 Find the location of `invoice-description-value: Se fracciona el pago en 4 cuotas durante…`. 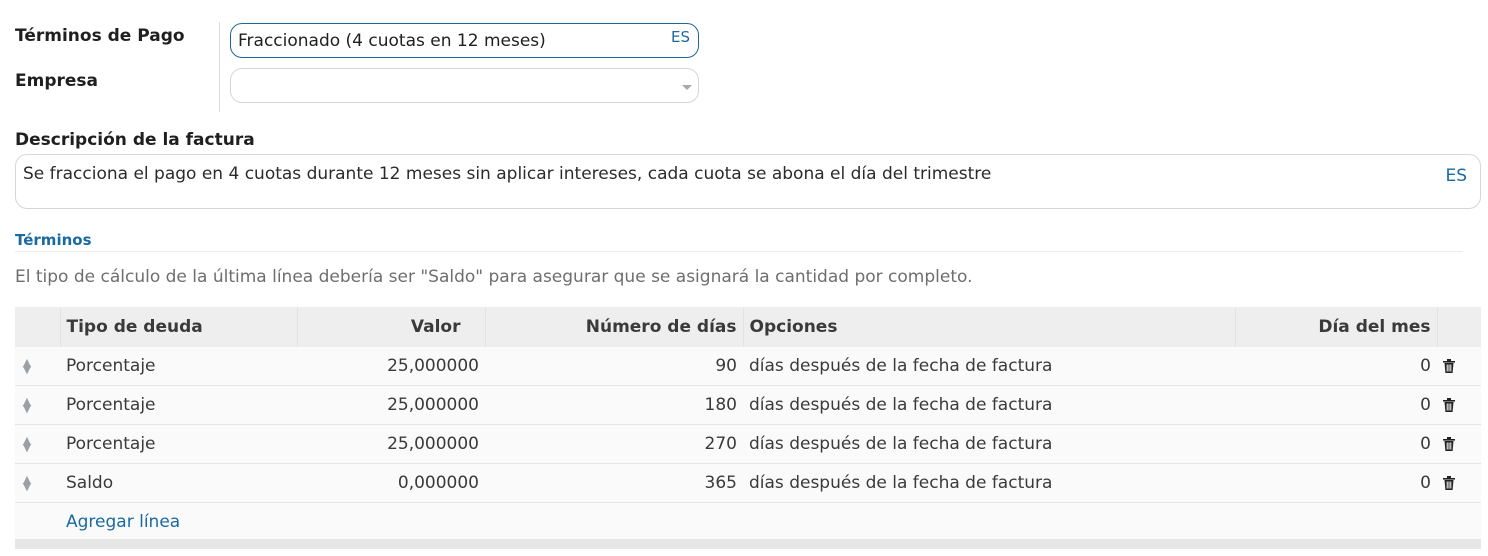

invoice-description-value: Se fracciona el pago en 4 cuotas durante… is located at coordinates (507, 174).